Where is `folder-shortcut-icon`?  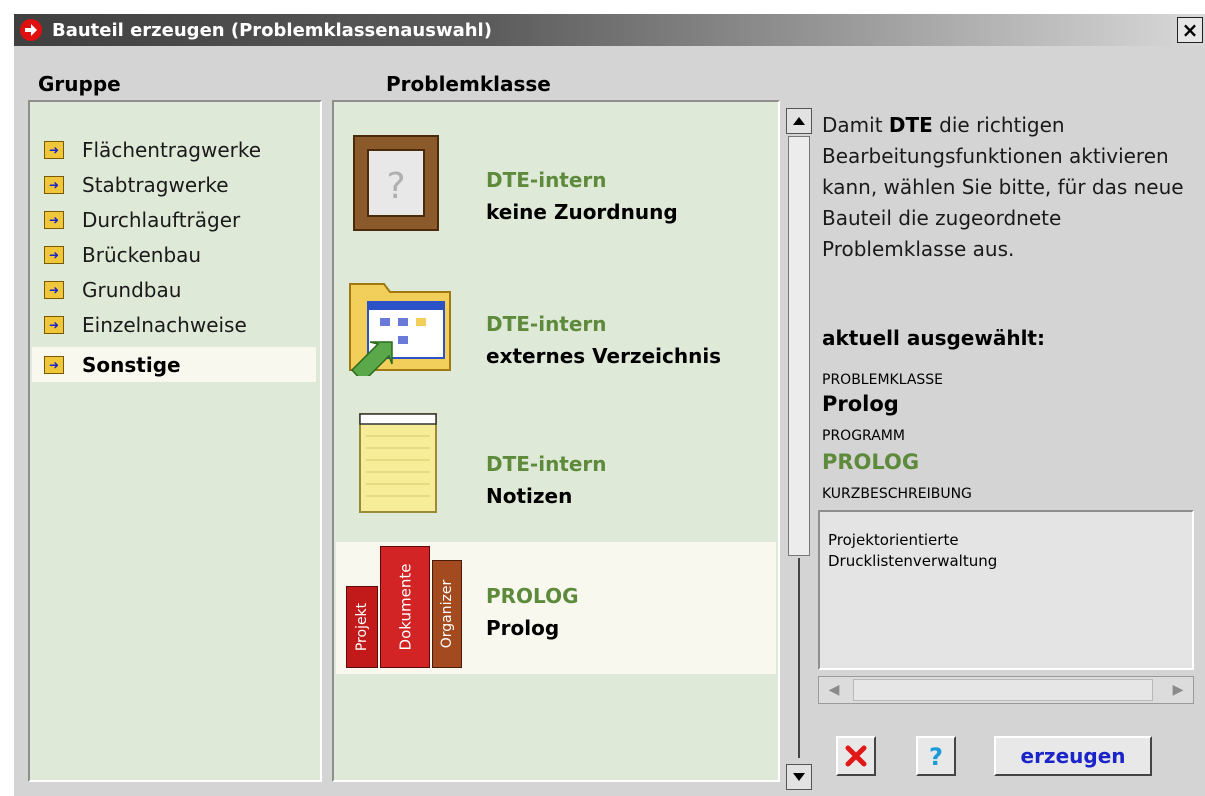
folder-shortcut-icon is located at coordinates (400, 329).